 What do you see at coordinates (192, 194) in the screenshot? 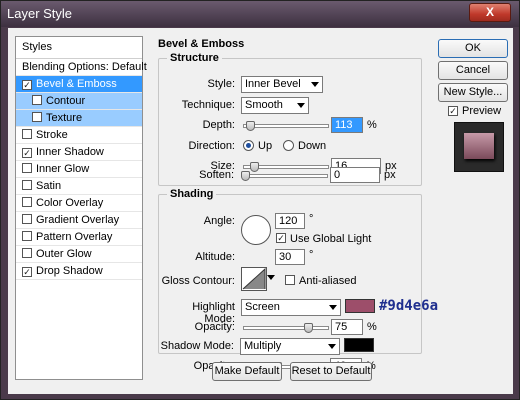
I see `shading-legend: Shading` at bounding box center [192, 194].